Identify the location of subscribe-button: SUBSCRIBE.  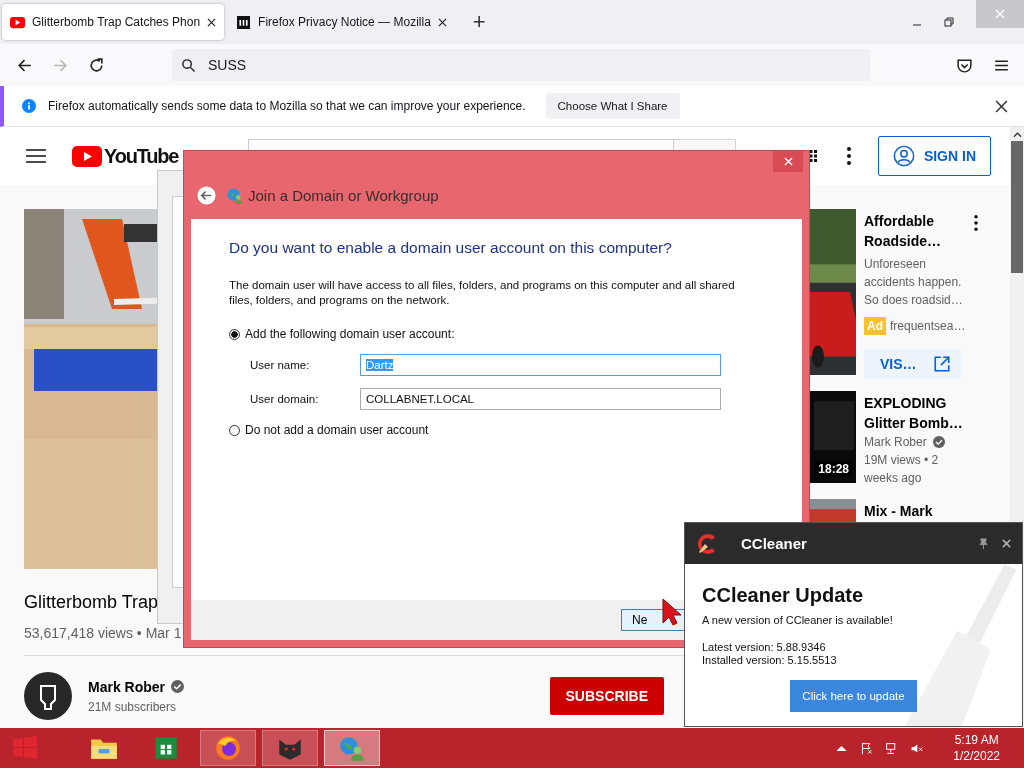
(606, 696).